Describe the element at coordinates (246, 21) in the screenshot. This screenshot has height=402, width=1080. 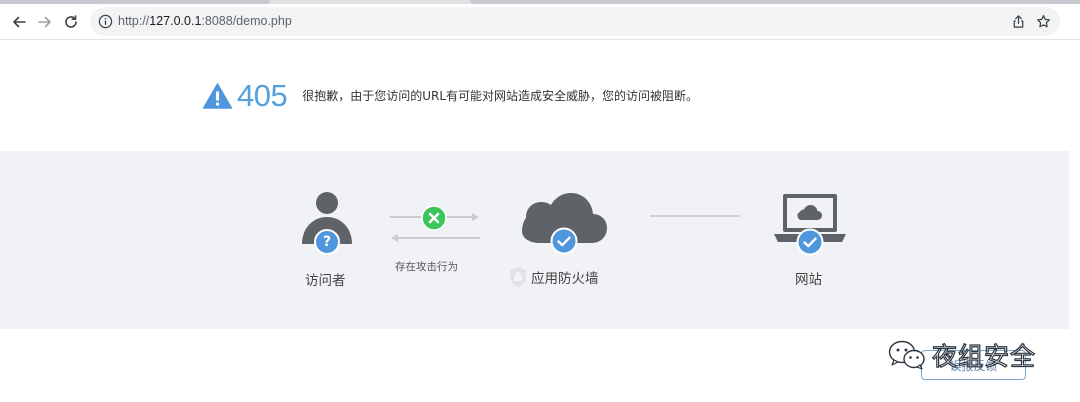
I see `url-path: :8088/demo.php` at that location.